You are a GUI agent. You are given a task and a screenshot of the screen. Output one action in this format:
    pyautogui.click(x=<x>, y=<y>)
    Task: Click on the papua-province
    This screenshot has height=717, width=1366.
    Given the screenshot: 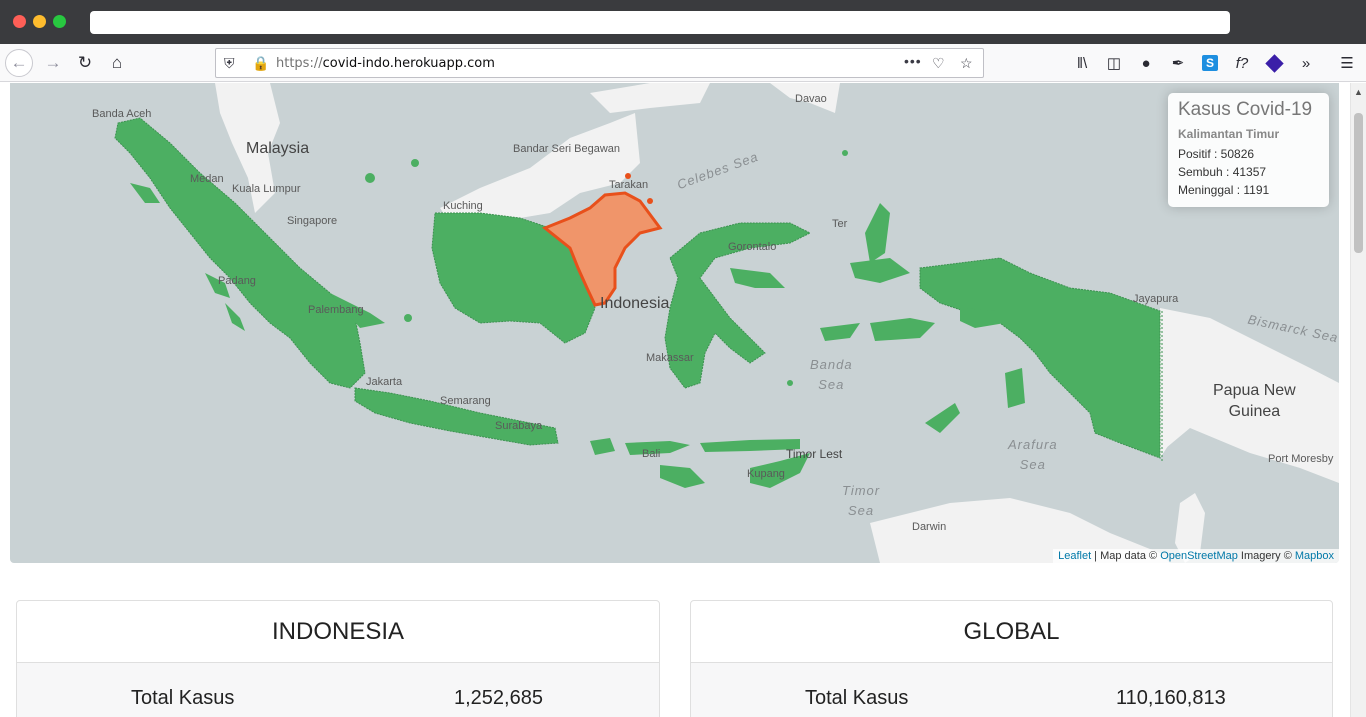 What is the action you would take?
    pyautogui.click(x=1040, y=358)
    